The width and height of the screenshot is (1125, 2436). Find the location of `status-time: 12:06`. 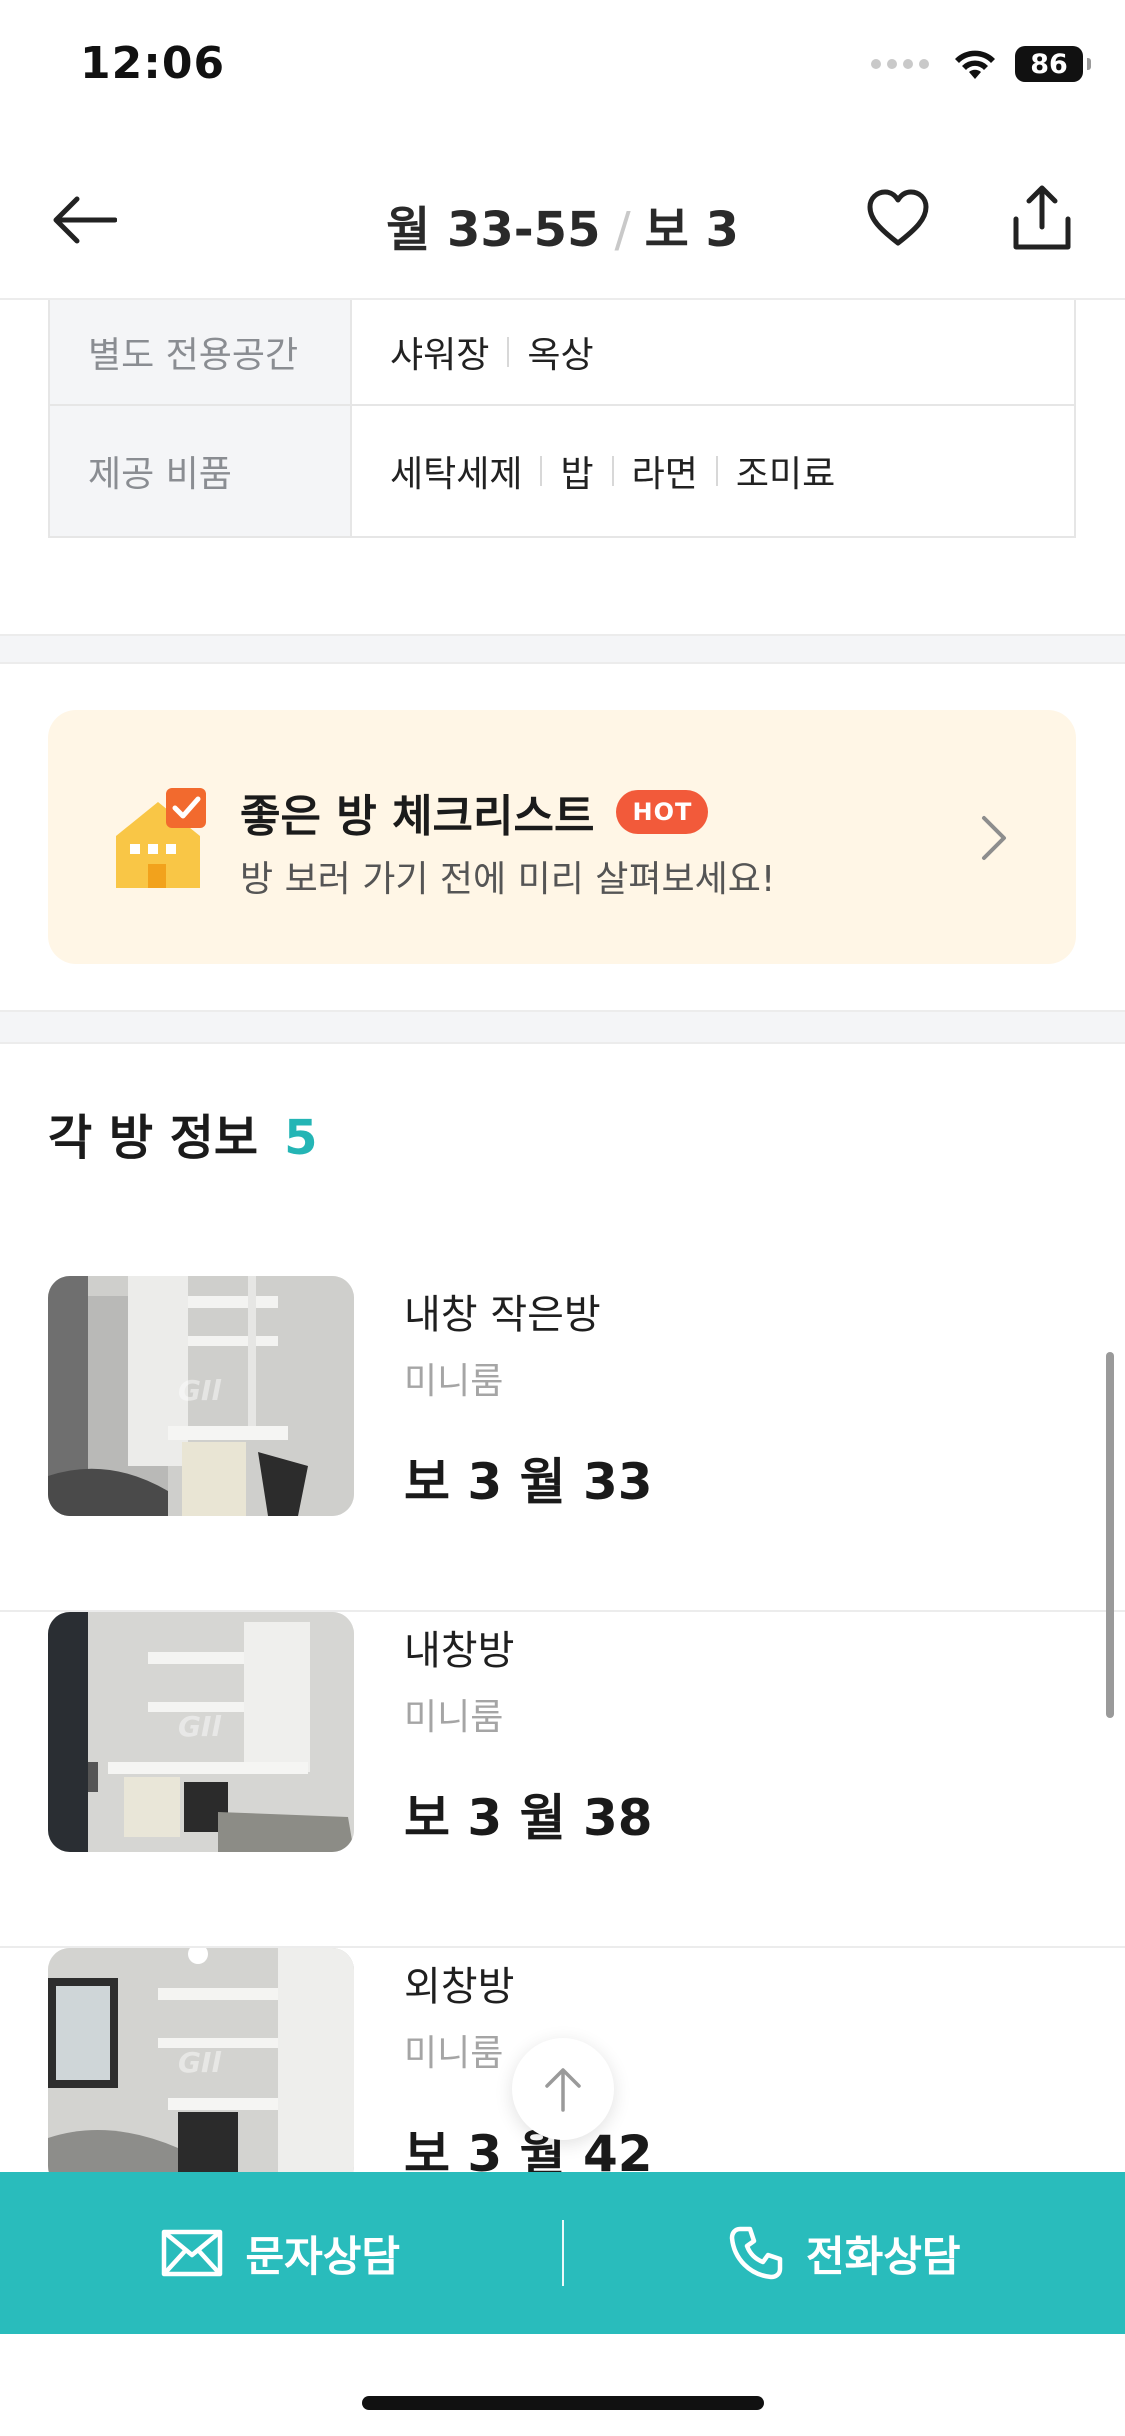

status-time: 12:06 is located at coordinates (153, 63).